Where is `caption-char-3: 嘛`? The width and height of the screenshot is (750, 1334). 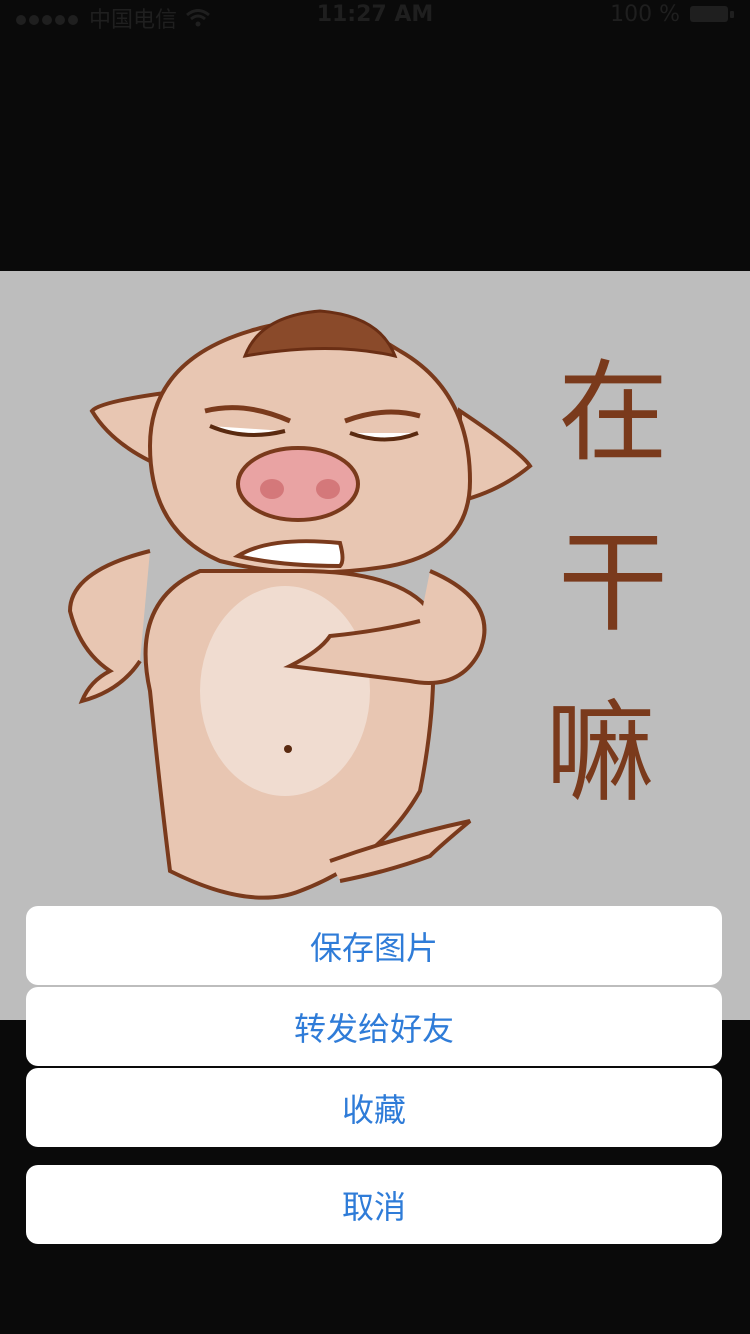
caption-char-3: 嘛 is located at coordinates (600, 753).